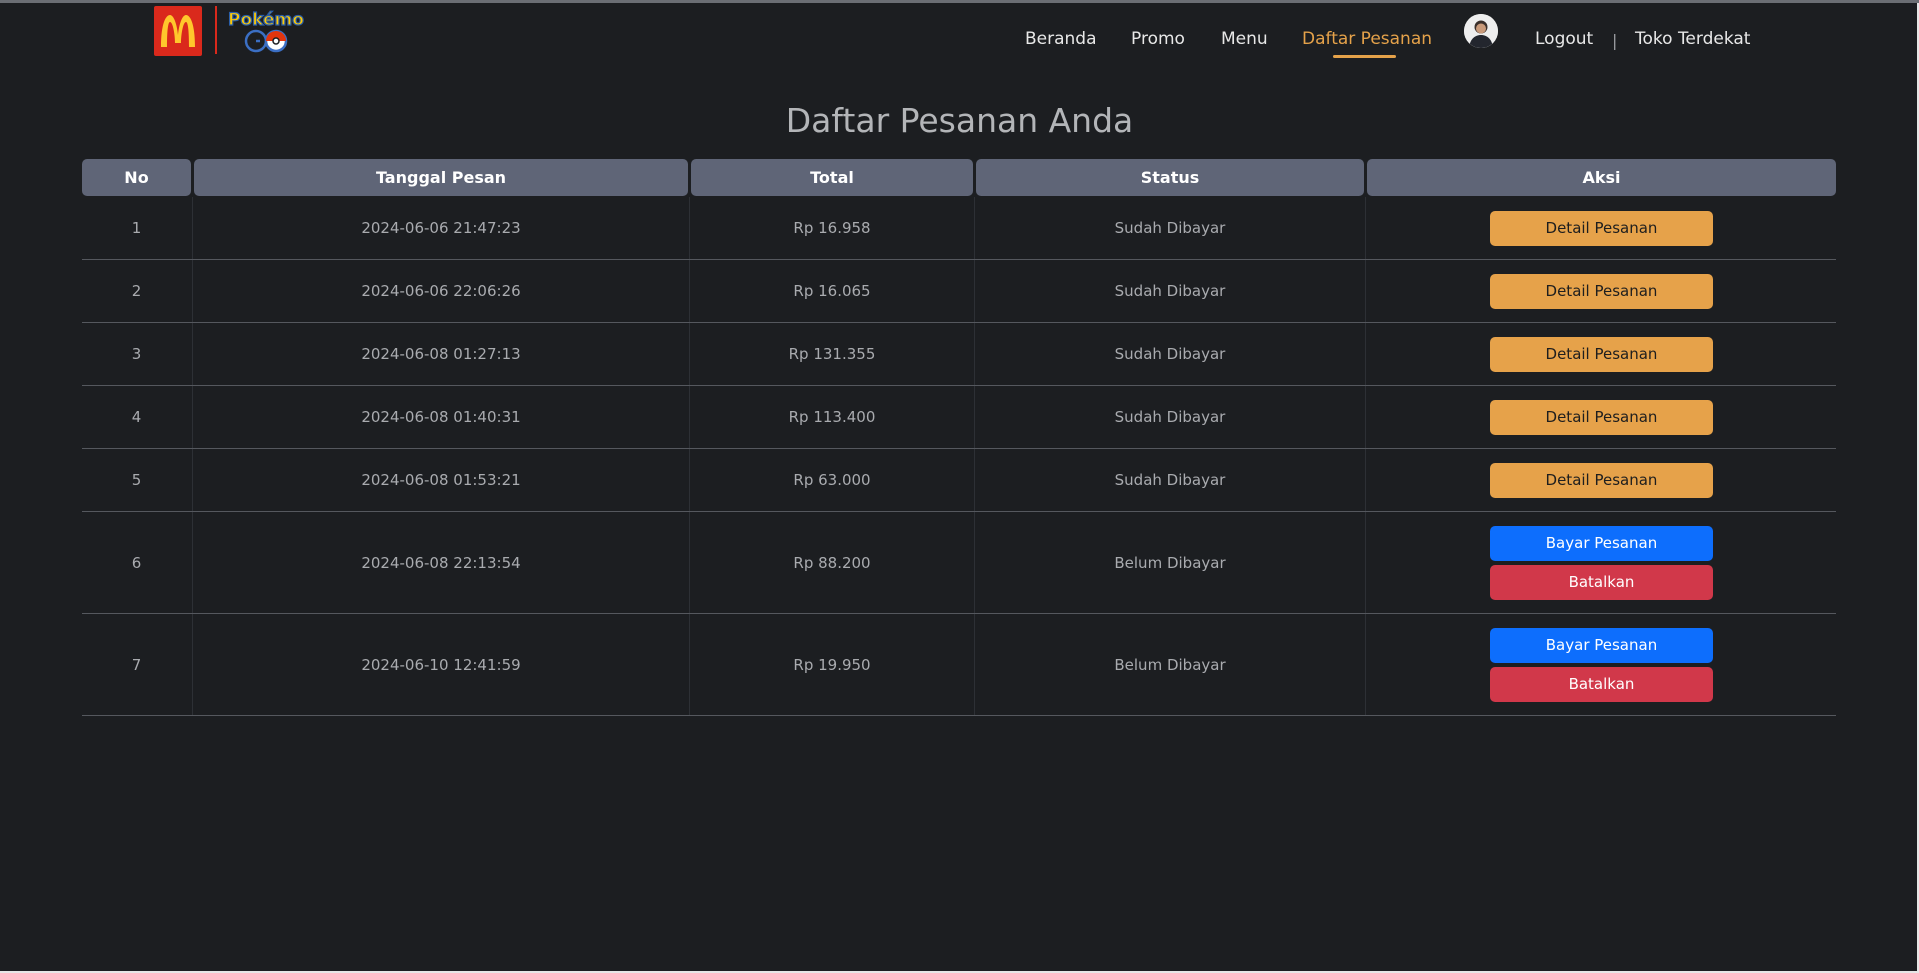  I want to click on cell-tanggal-pesan: 2024-06-10 12:41:59, so click(441, 664).